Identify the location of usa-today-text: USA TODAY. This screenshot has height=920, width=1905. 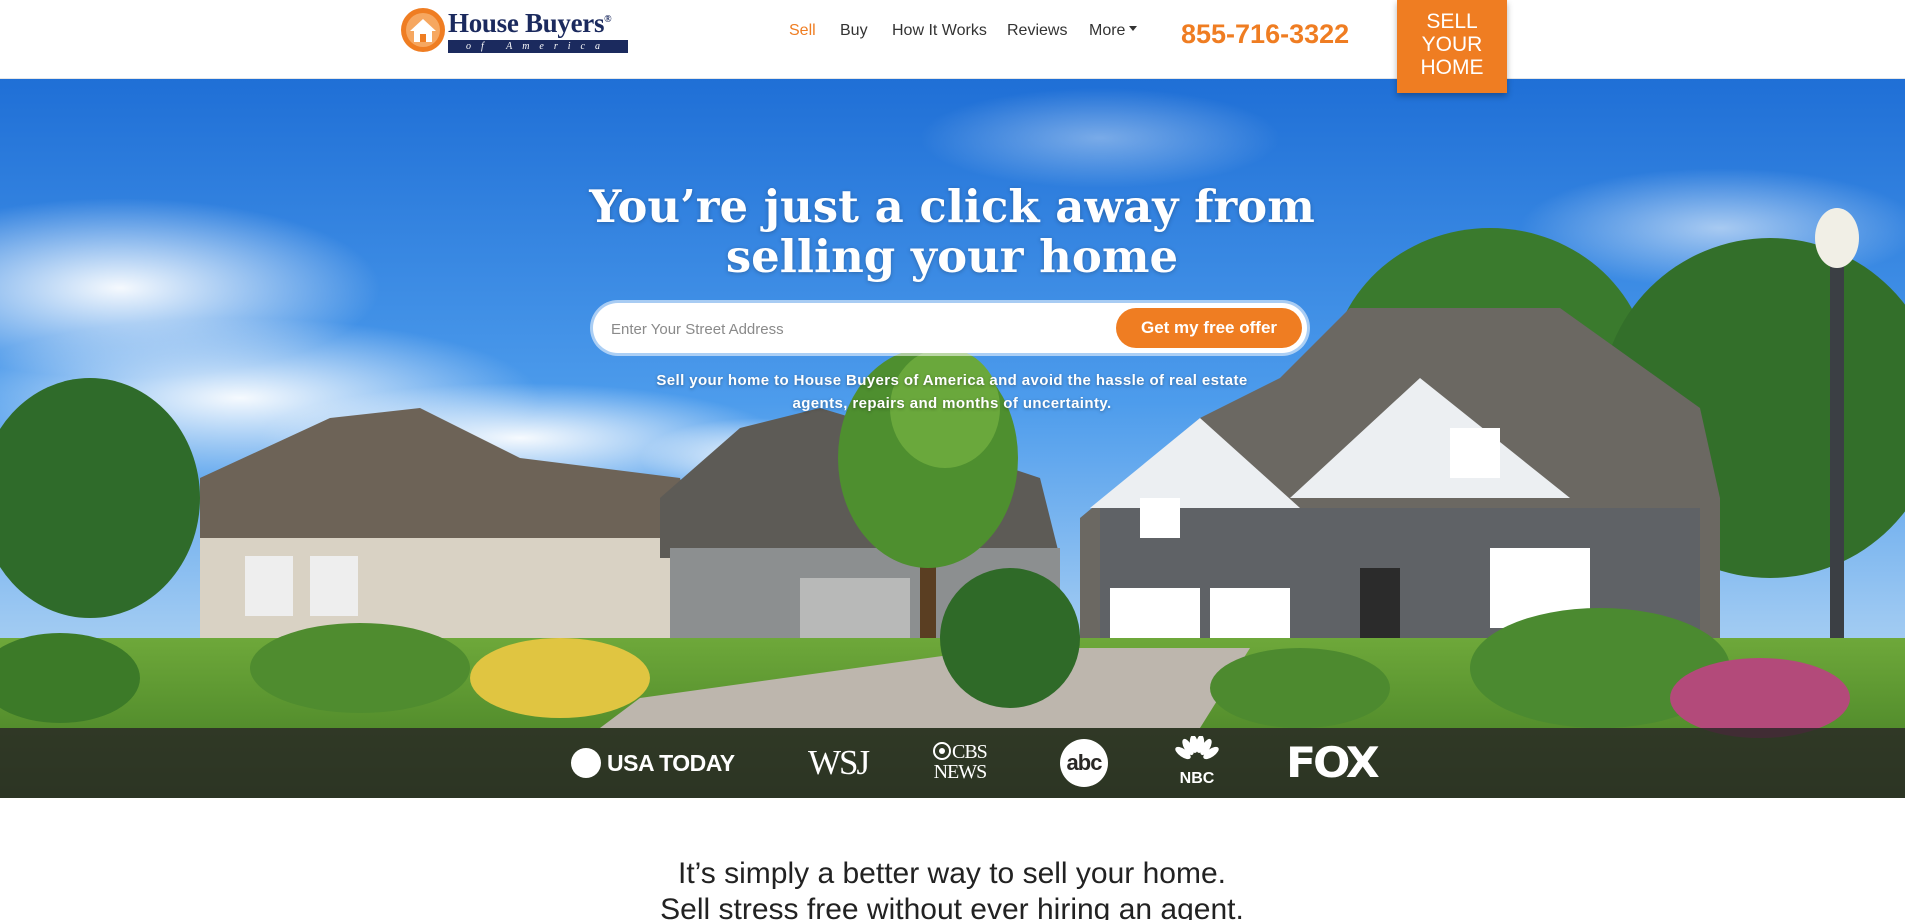
(671, 763).